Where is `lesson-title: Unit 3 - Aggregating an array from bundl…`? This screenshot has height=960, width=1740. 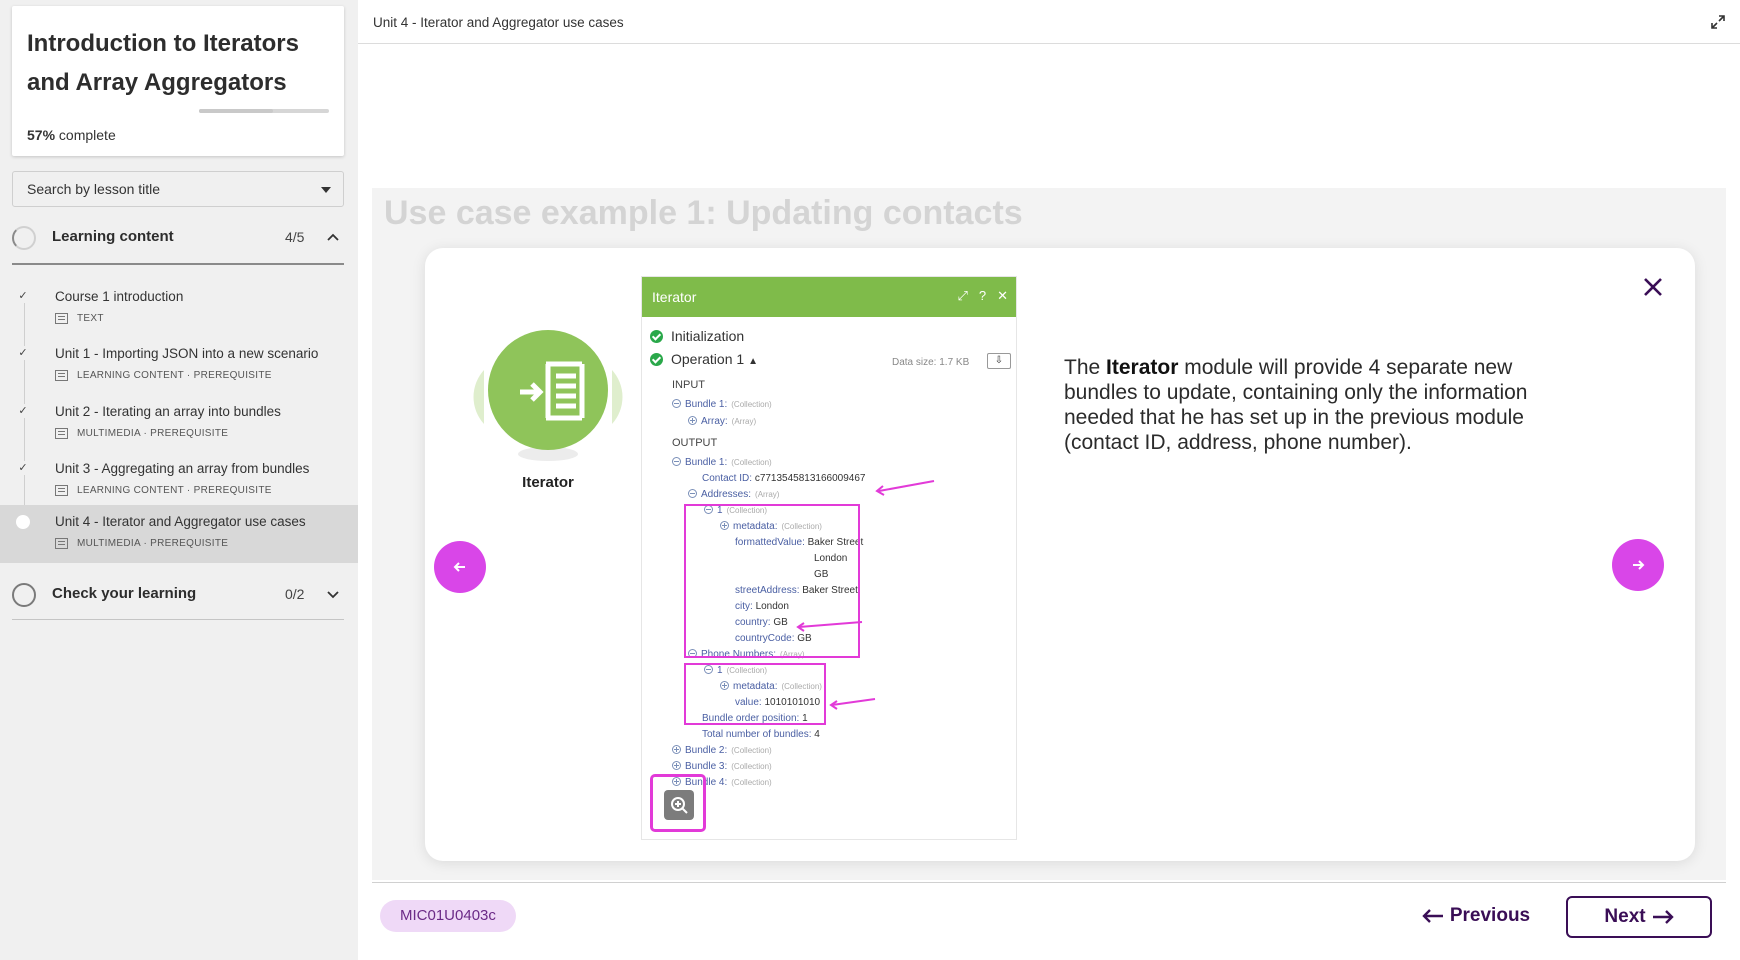
lesson-title: Unit 3 - Aggregating an array from bundl… is located at coordinates (182, 468).